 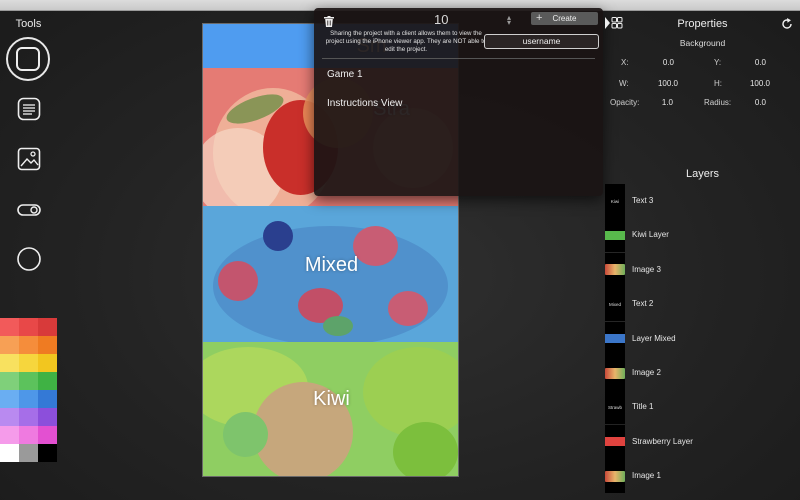 What do you see at coordinates (509, 20) in the screenshot?
I see `stepper-arrows-icon: ▴ ▾` at bounding box center [509, 20].